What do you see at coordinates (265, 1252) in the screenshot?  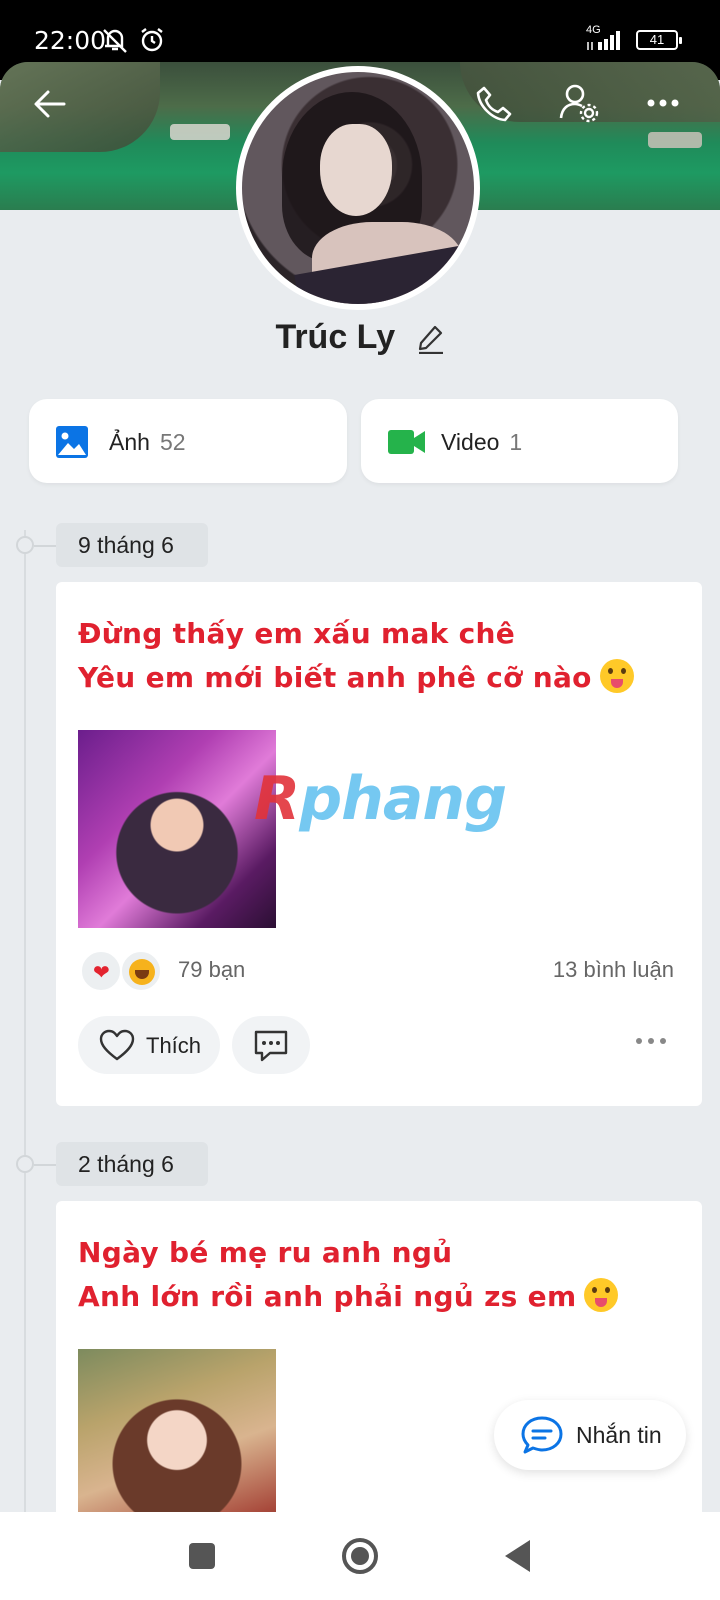 I see `post-text-line: Ngày bé mẹ ru anh ngủ` at bounding box center [265, 1252].